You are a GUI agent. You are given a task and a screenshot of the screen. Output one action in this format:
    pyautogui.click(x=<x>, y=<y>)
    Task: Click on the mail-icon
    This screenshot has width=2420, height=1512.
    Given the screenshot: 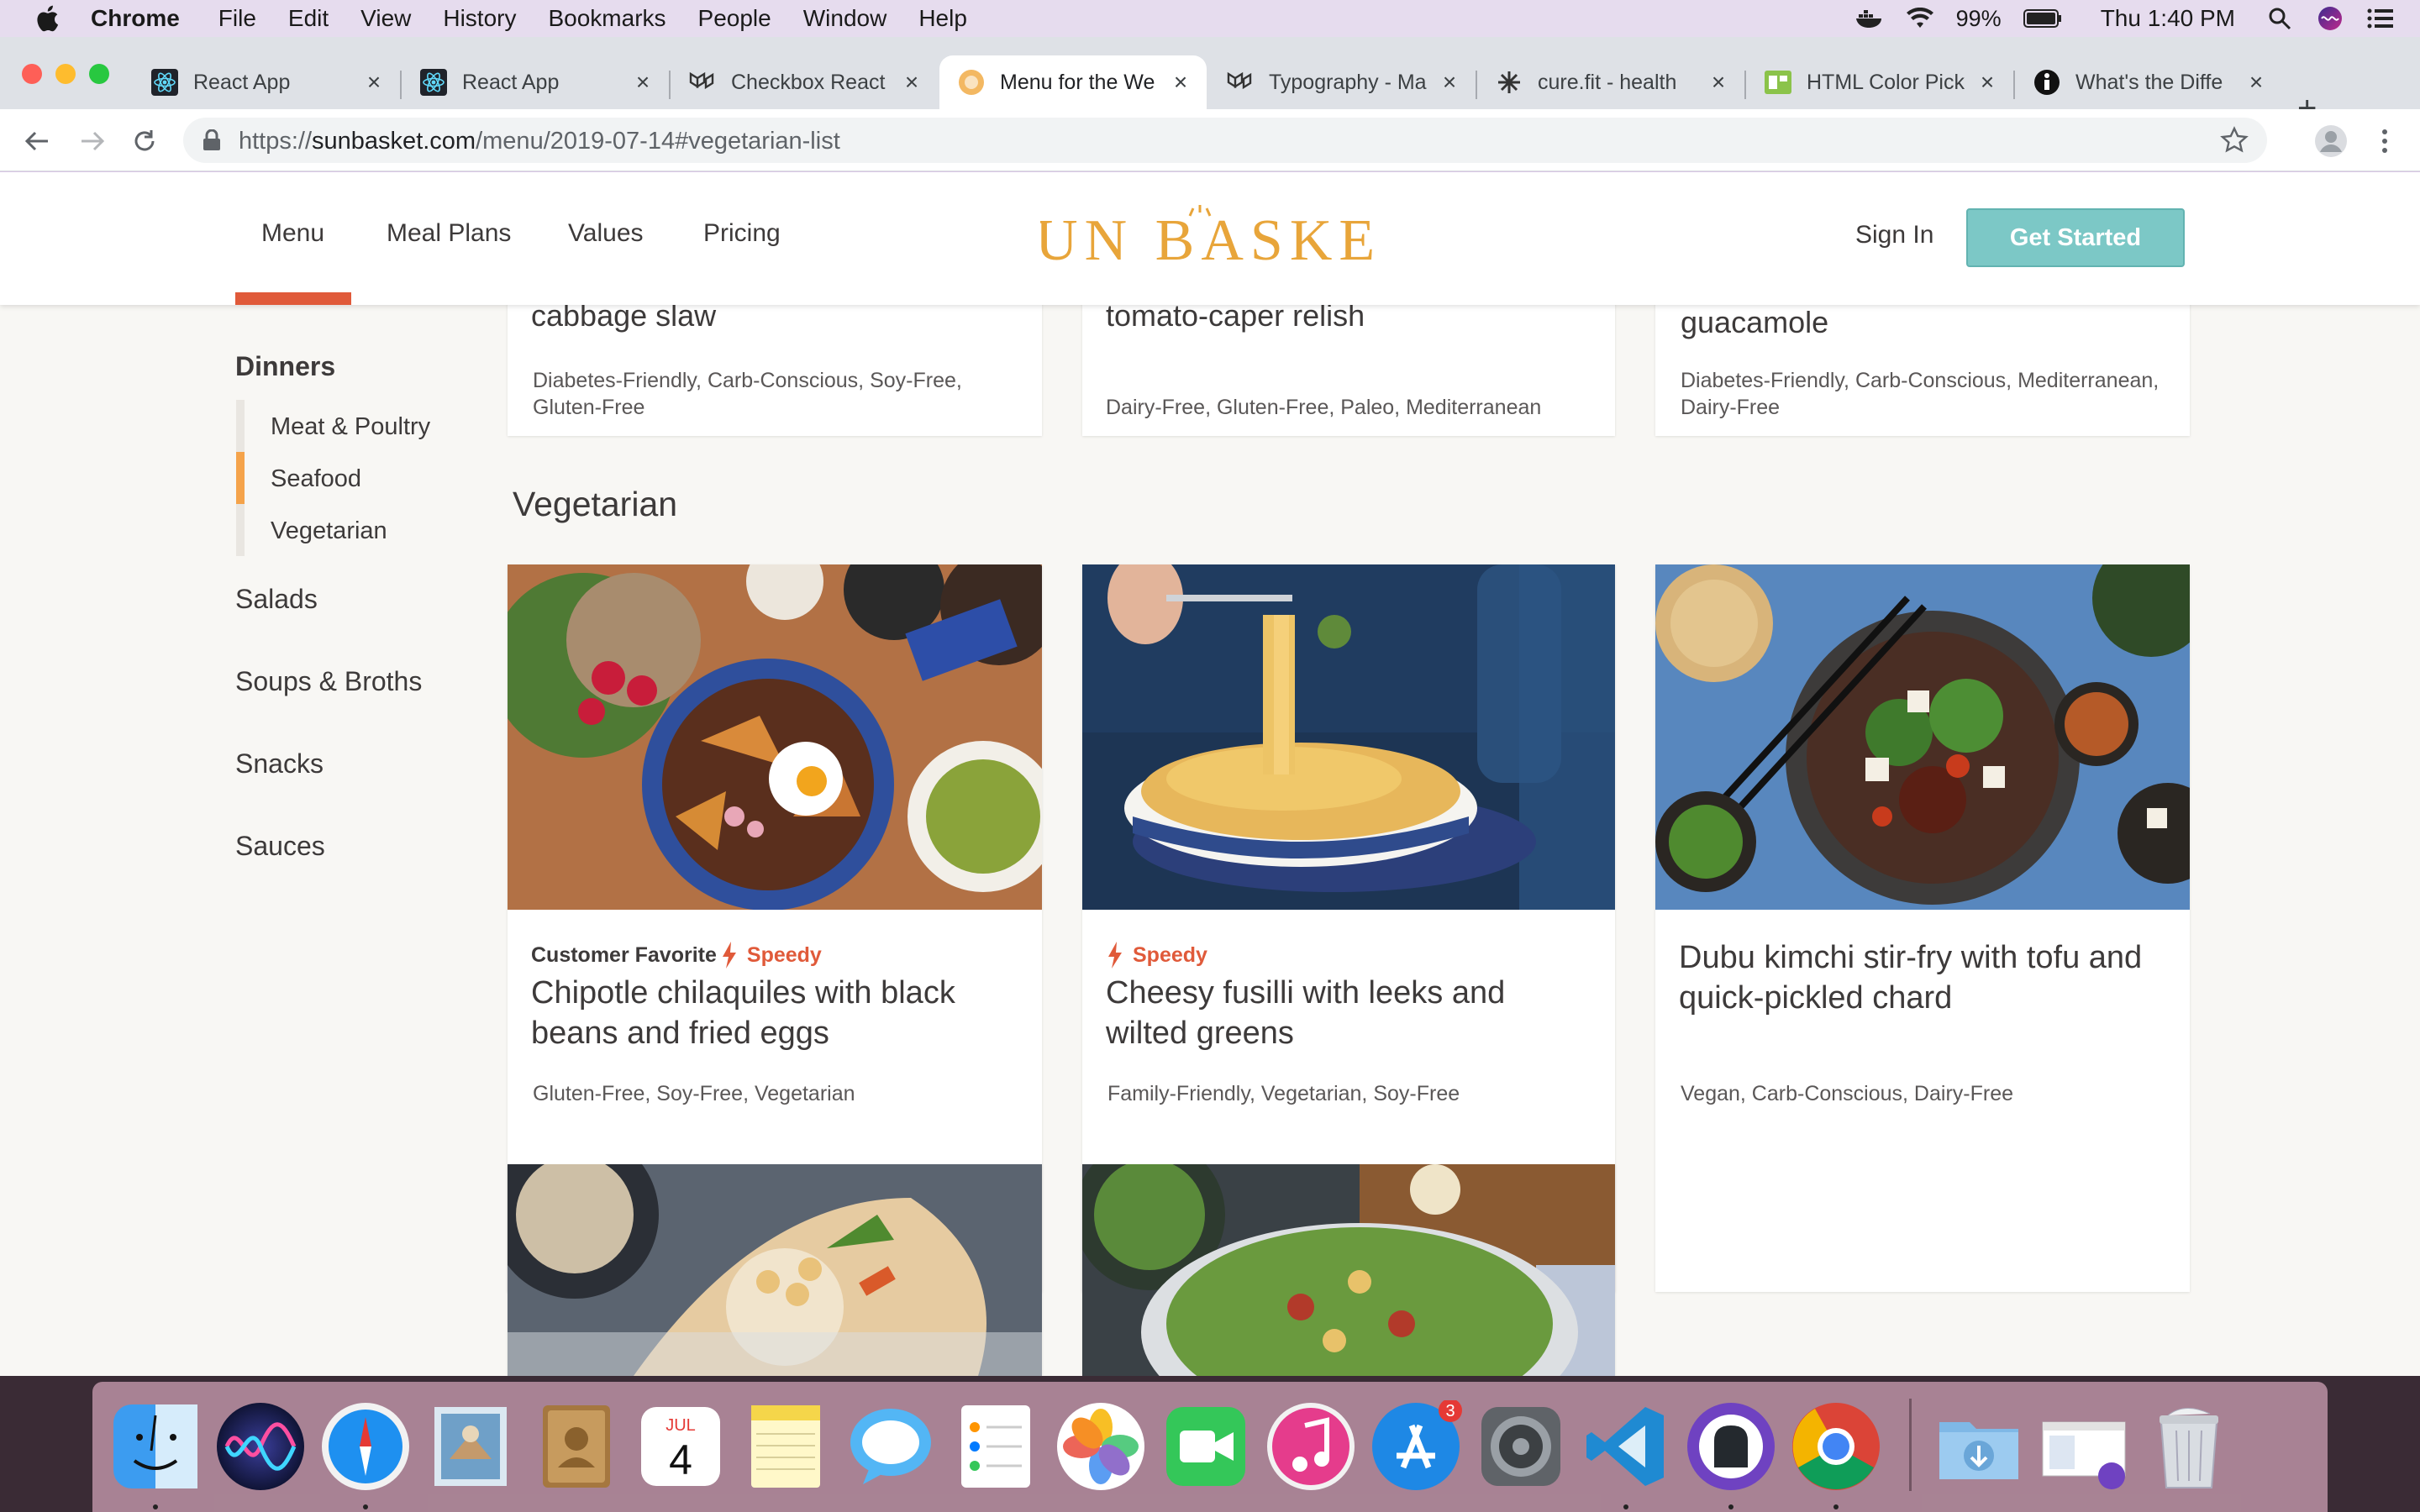 What is the action you would take?
    pyautogui.click(x=470, y=1446)
    